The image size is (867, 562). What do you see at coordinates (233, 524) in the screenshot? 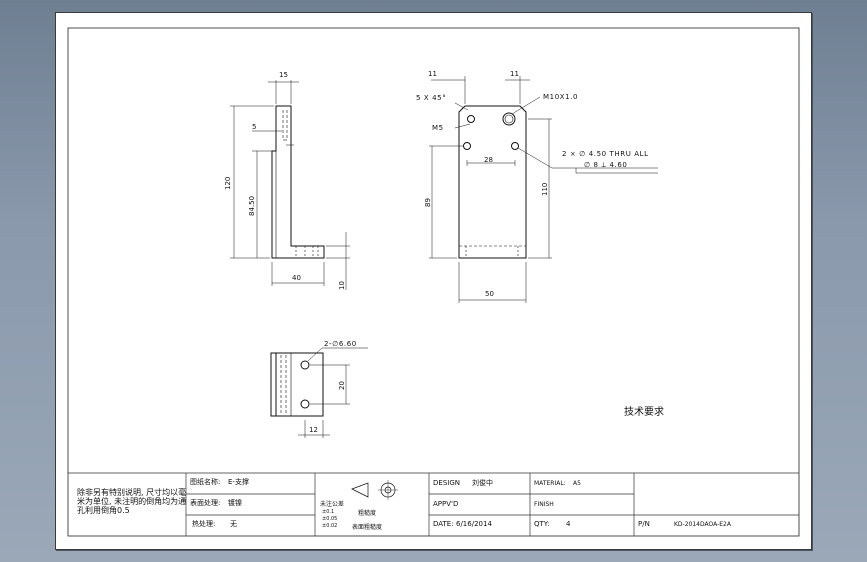
I see `heat-treatment-value: 无` at bounding box center [233, 524].